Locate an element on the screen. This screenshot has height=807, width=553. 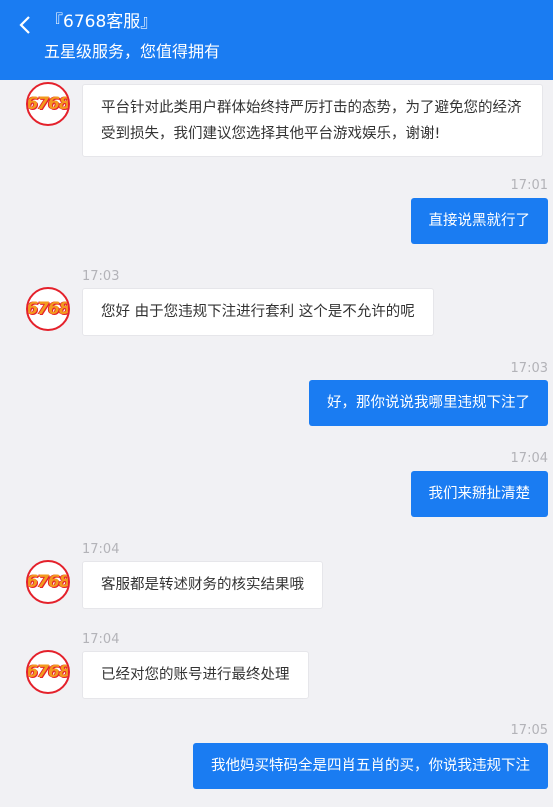
incoming-message: 已经对您的账号进行最终处理 is located at coordinates (195, 675).